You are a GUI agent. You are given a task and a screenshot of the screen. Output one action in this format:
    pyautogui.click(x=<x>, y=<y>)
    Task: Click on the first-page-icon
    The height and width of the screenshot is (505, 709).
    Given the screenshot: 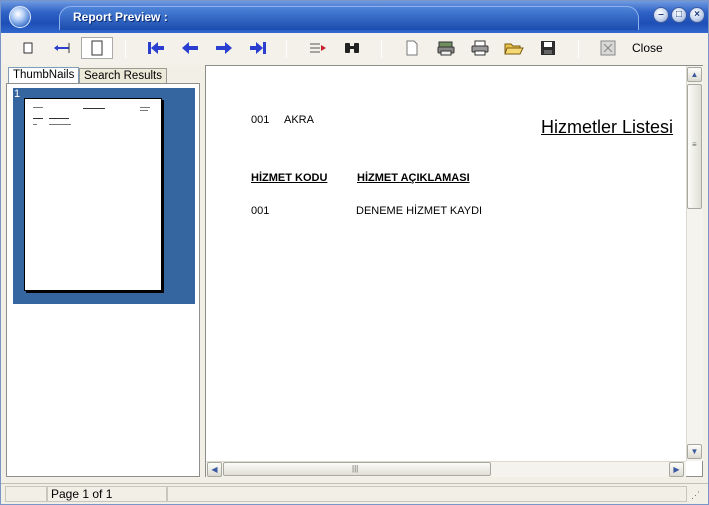 What is the action you would take?
    pyautogui.click(x=156, y=48)
    